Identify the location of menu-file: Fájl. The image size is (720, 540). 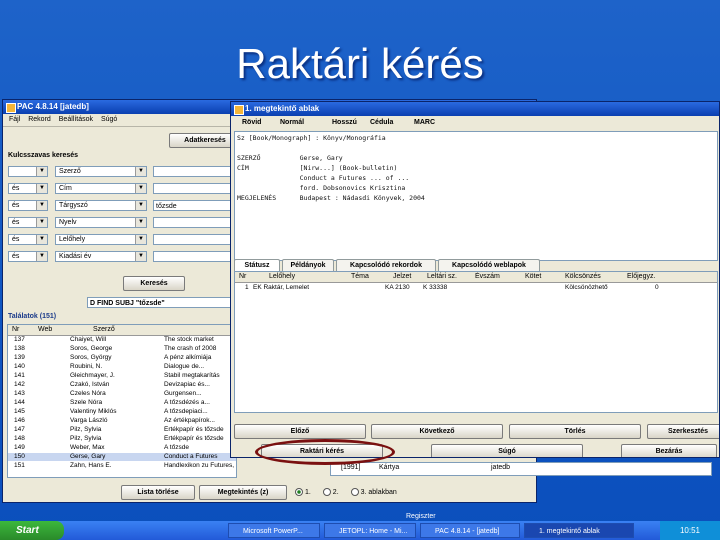
(14, 120).